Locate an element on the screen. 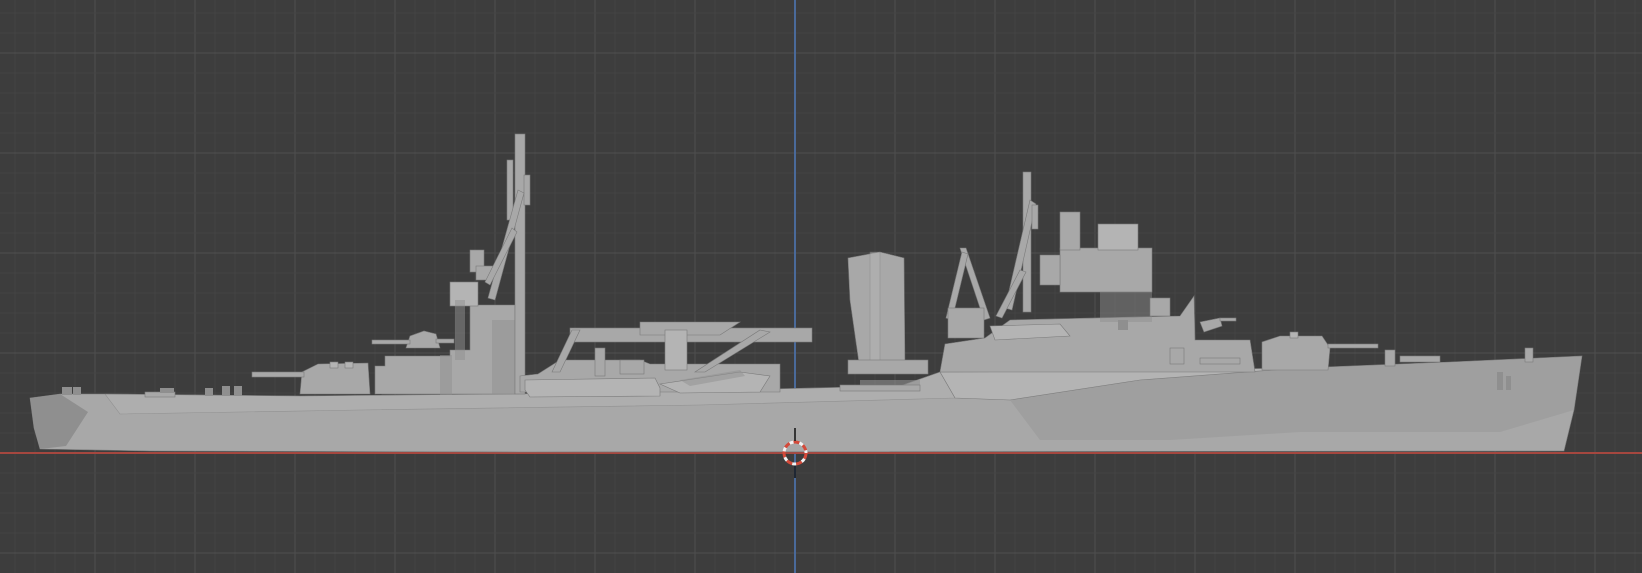 The height and width of the screenshot is (573, 1642). aft-director is located at coordinates (1118, 237).